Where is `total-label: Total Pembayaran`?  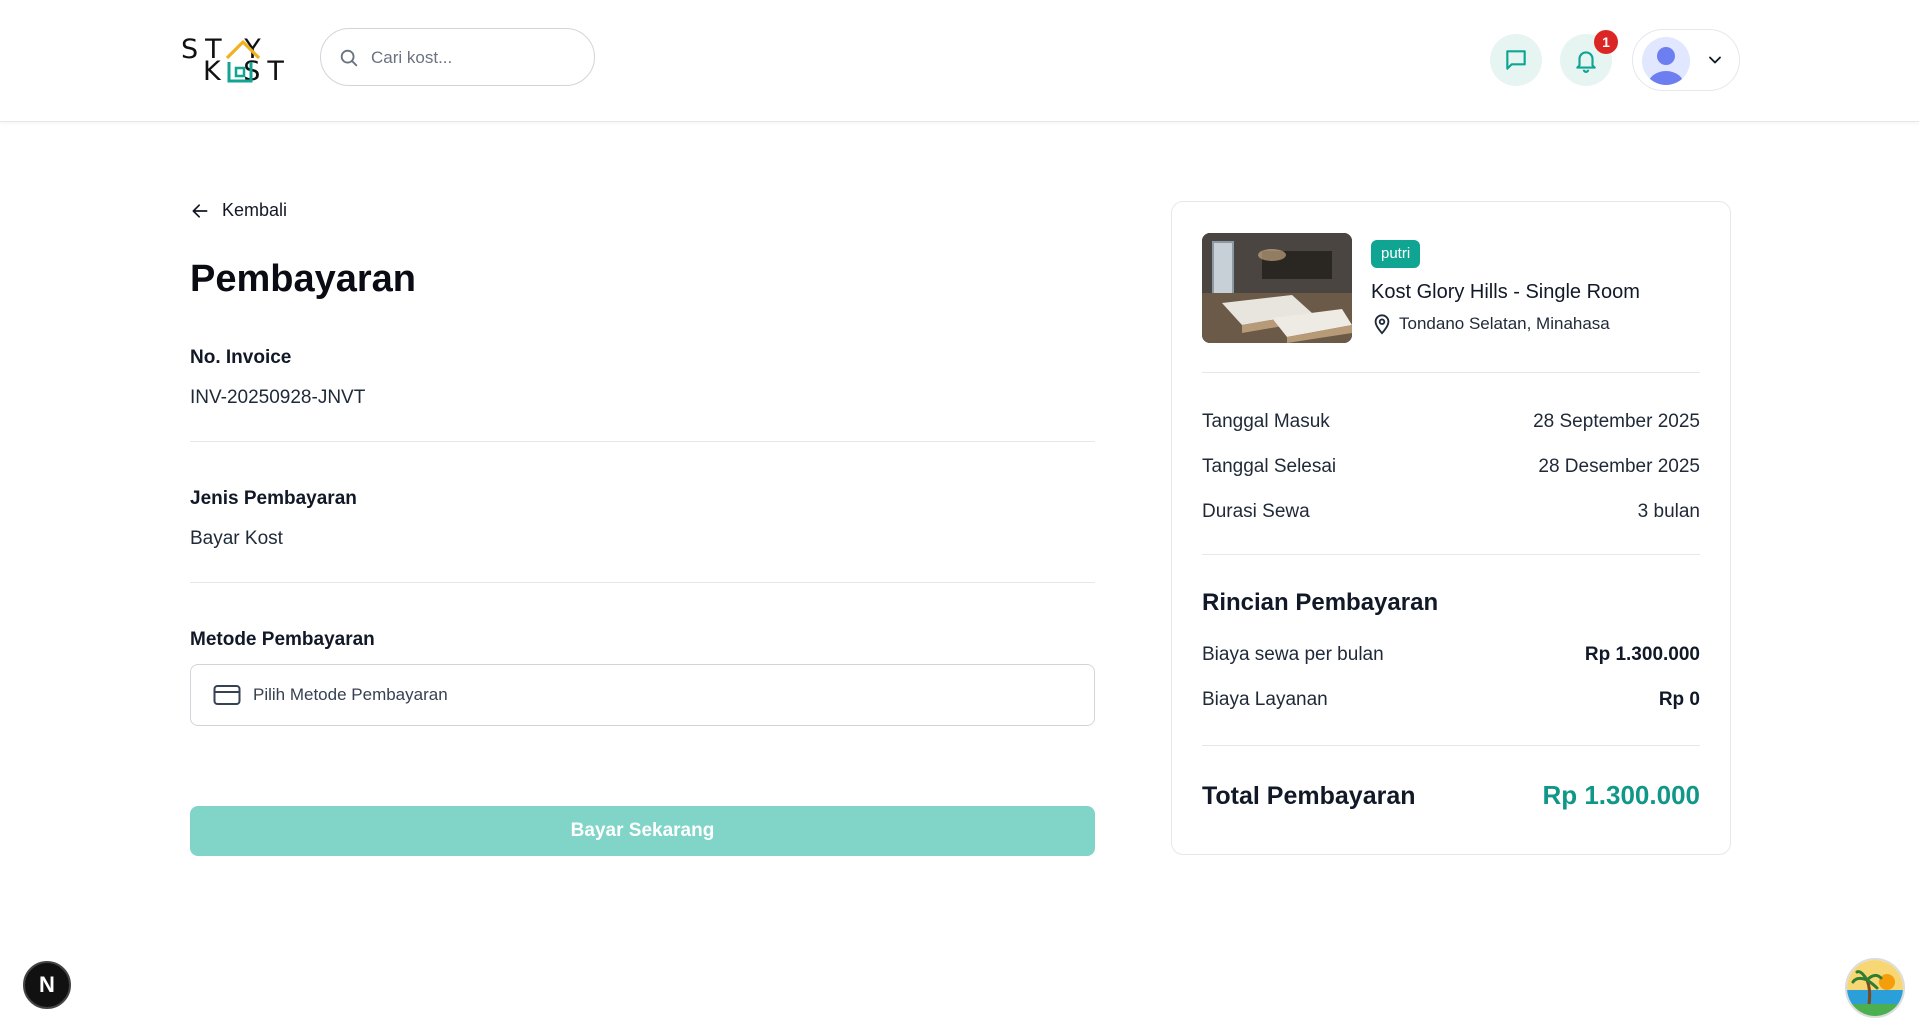
total-label: Total Pembayaran is located at coordinates (1309, 796).